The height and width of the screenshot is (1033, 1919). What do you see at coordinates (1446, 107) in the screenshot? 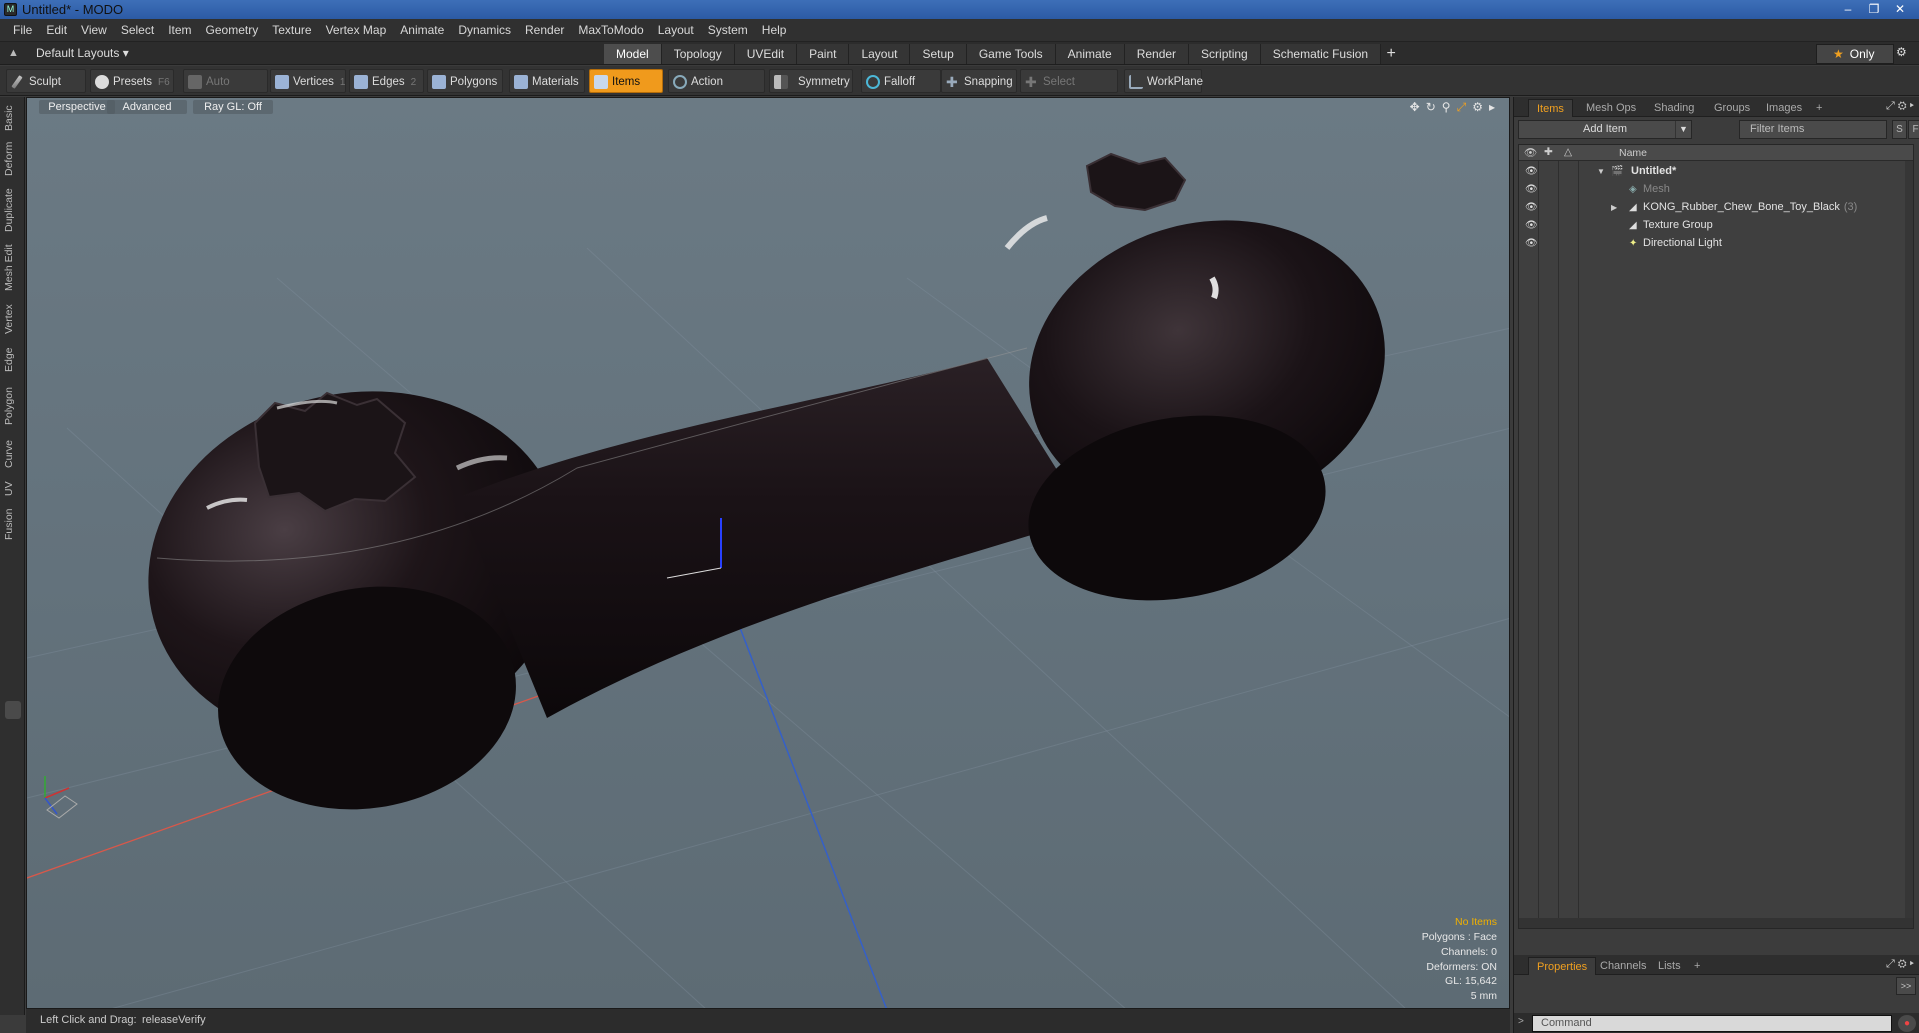
I see `zoom-icon: ⚲` at bounding box center [1446, 107].